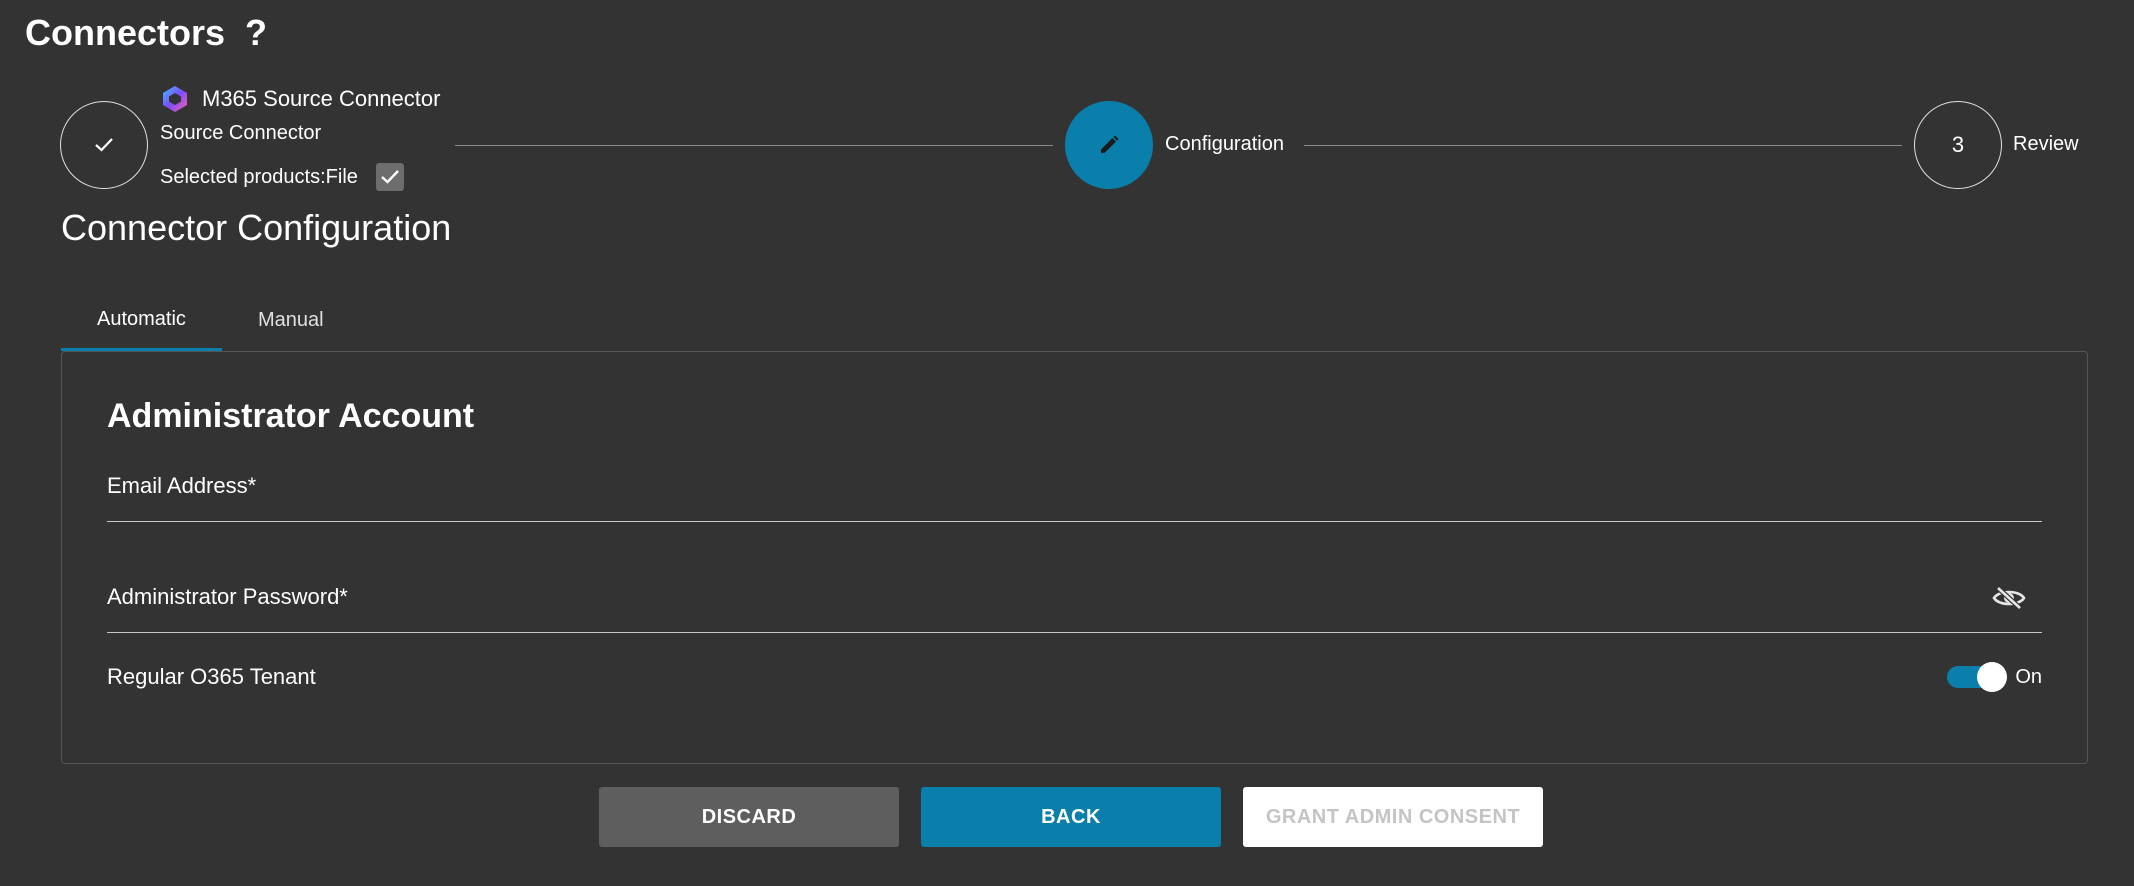 This screenshot has height=886, width=2134. Describe the element at coordinates (291, 416) in the screenshot. I see `card-title: Administrator Account` at that location.